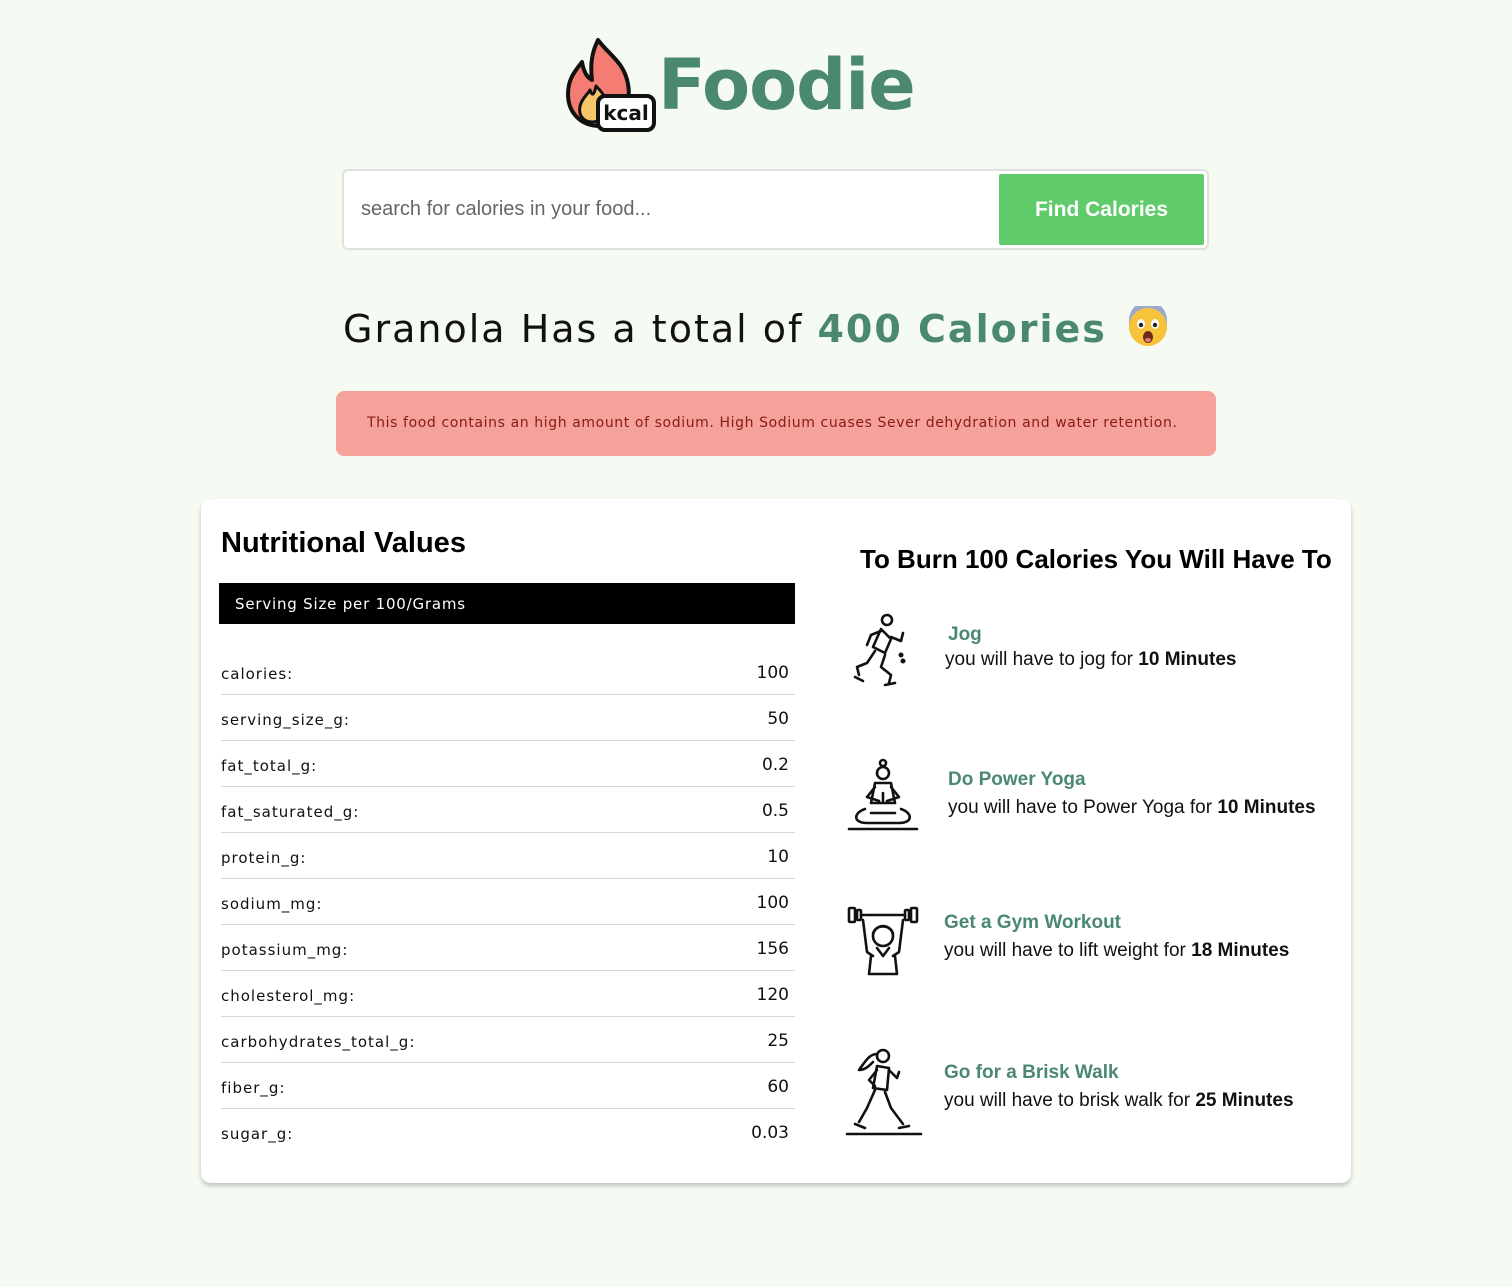 Image resolution: width=1512 pixels, height=1287 pixels. Describe the element at coordinates (508, 764) in the screenshot. I see `nutrition-row: fat_total_g: 0.2` at that location.